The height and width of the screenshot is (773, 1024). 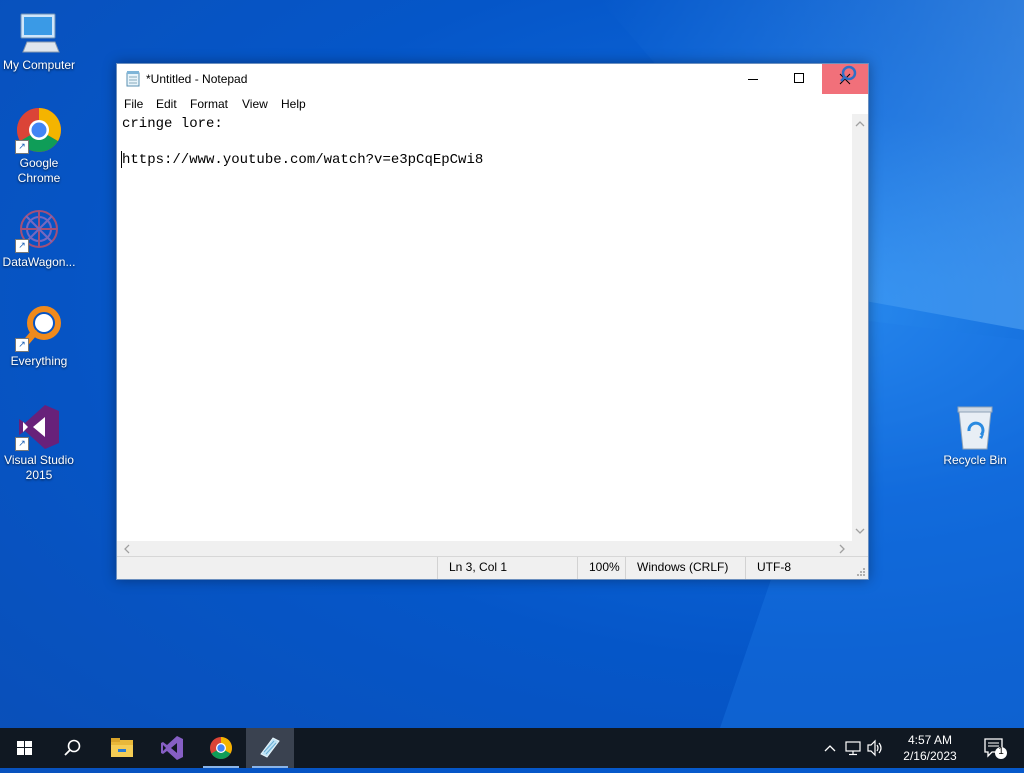 What do you see at coordinates (930, 748) in the screenshot?
I see `taskbar-clock: 4:57 AM 2/16/2023` at bounding box center [930, 748].